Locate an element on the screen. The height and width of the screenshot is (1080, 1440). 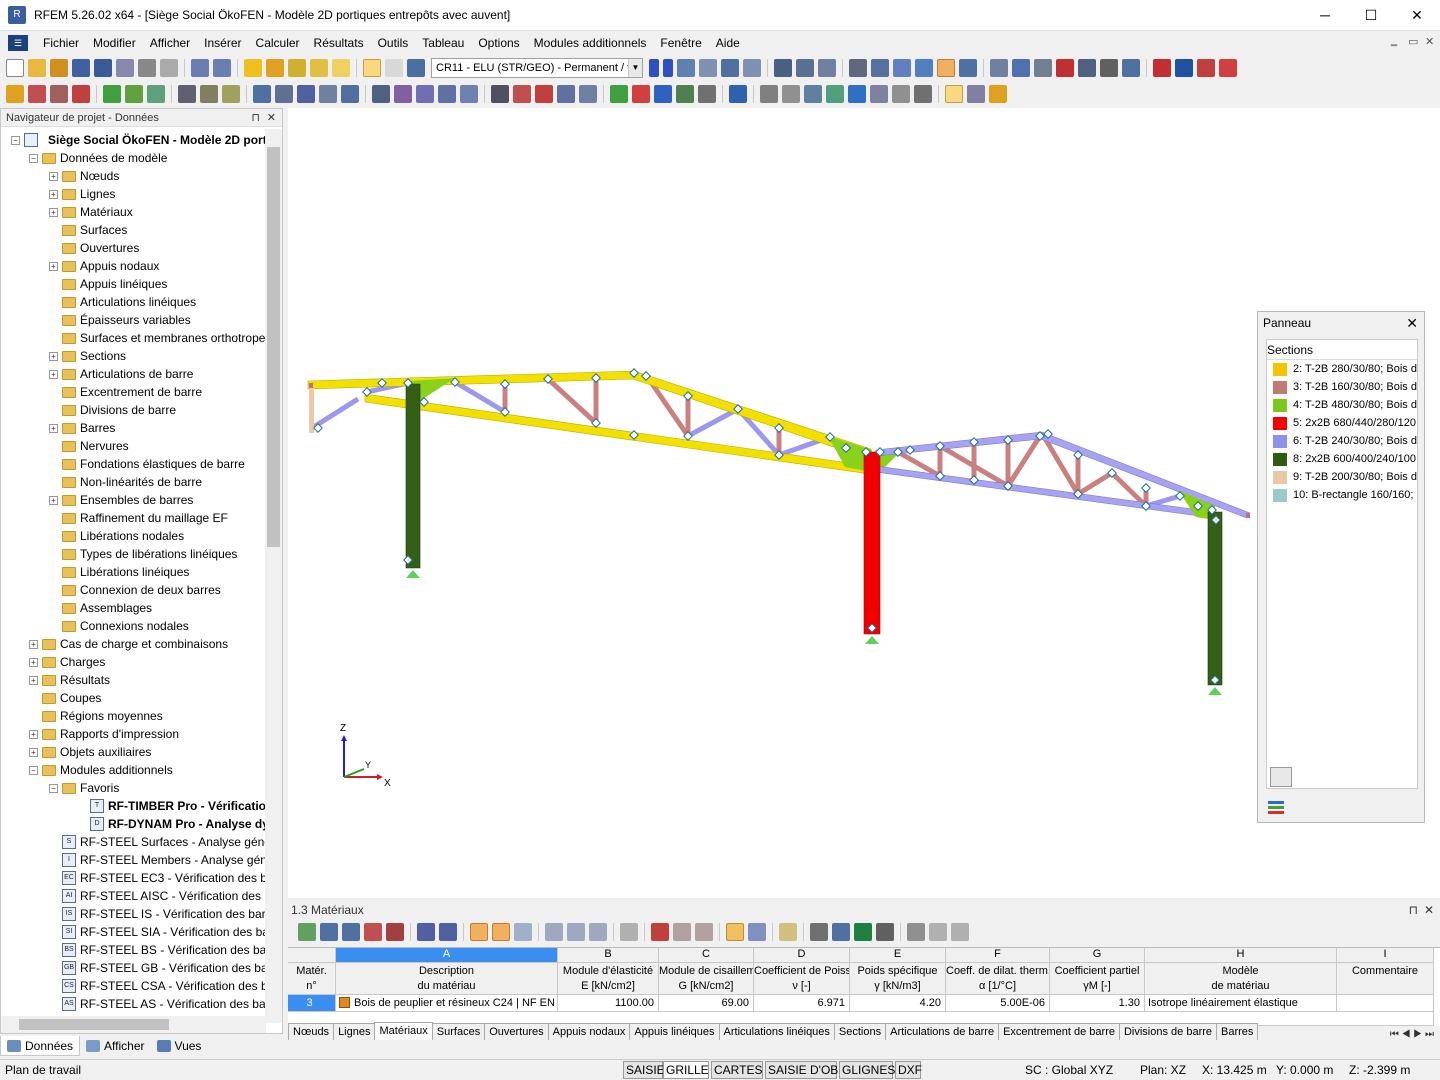
menu-inserer: Insérer is located at coordinates (222, 43).